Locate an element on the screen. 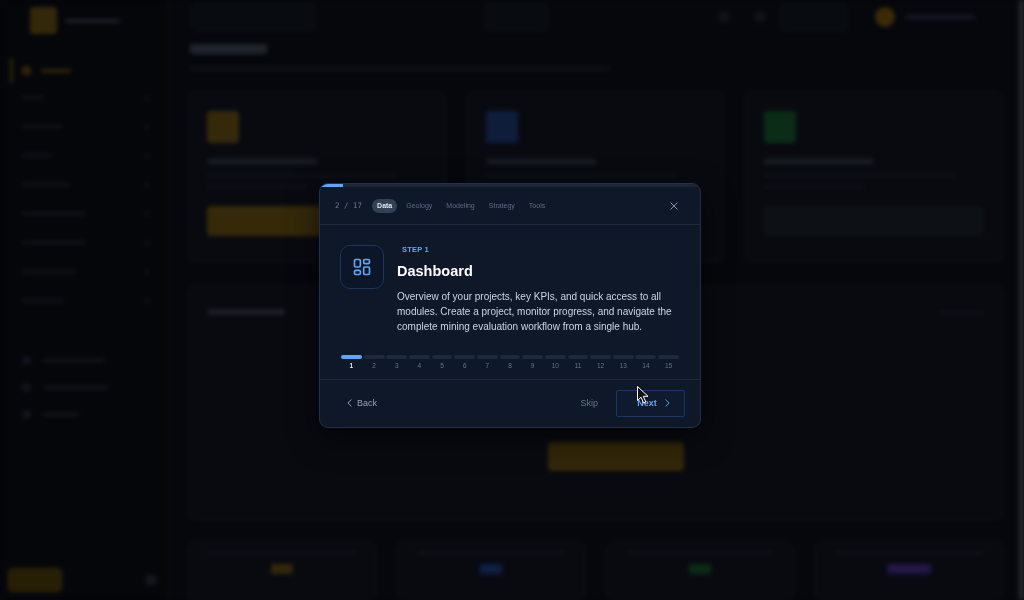 Image resolution: width=1024 pixels, height=600 pixels. chevron-left-icon is located at coordinates (349, 403).